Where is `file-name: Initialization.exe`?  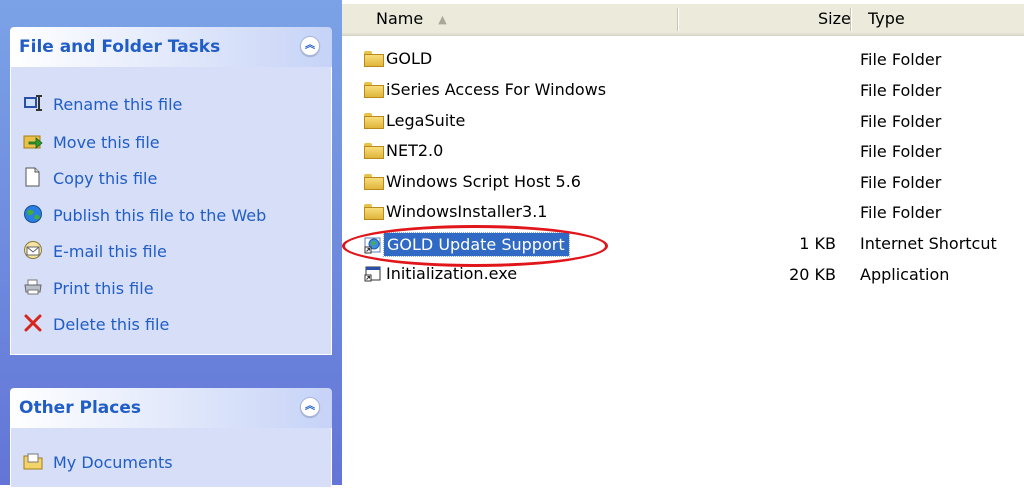
file-name: Initialization.exe is located at coordinates (452, 273).